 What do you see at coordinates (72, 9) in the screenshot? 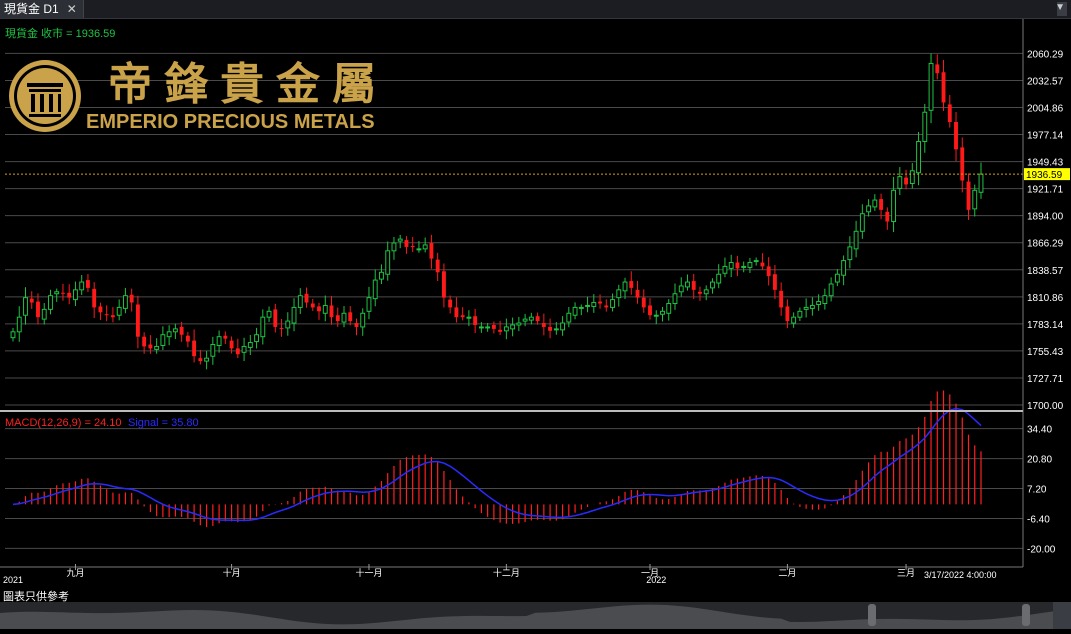
I see `close-icon: ✕` at bounding box center [72, 9].